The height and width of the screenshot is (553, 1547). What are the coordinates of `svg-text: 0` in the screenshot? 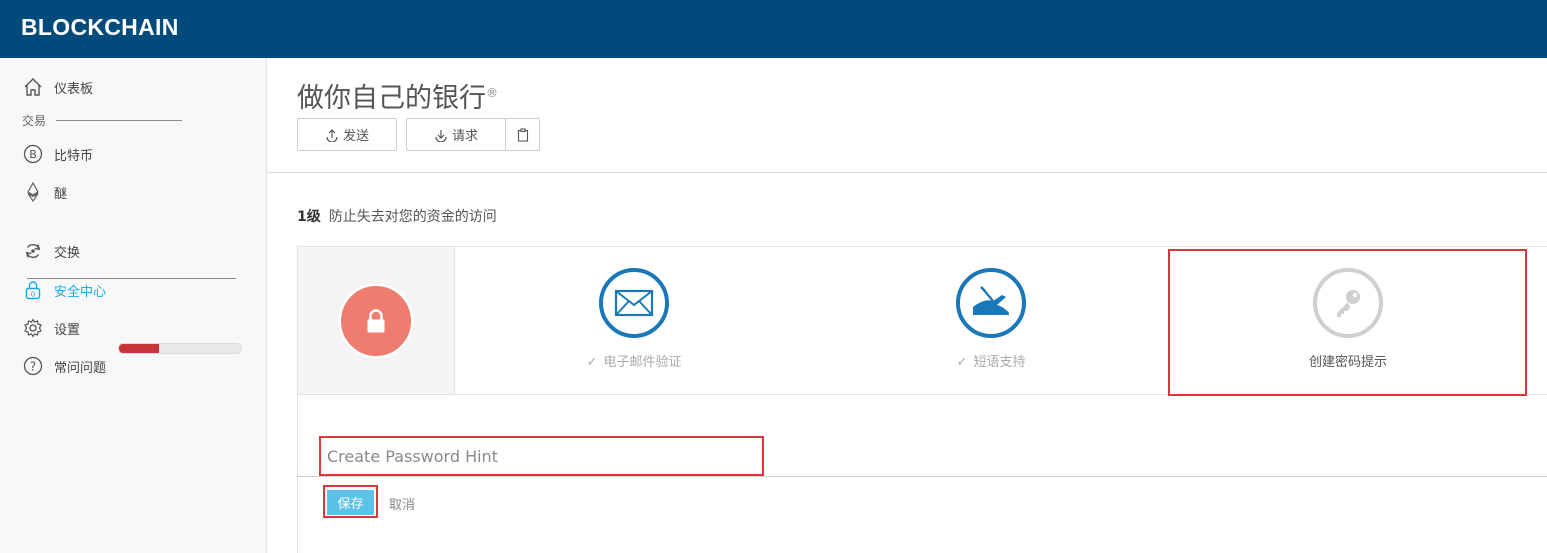 It's located at (33, 295).